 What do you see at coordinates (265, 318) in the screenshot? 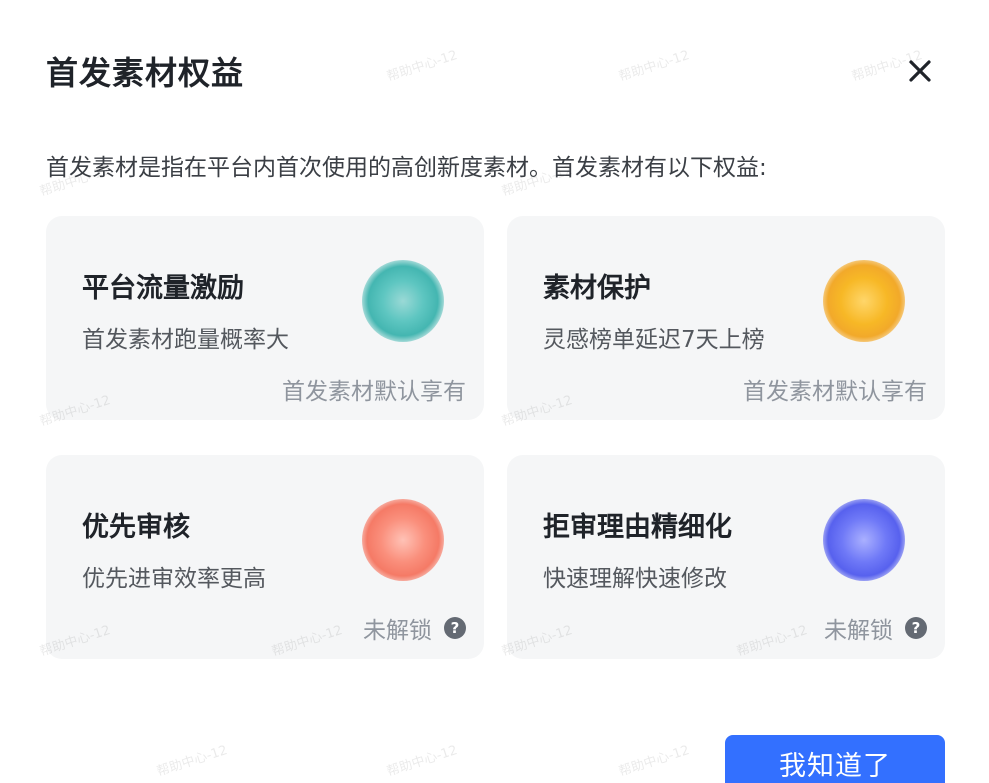
I see `benefit-card-traffic: 平台流量激励 首发素材跑量概率大 首发素材默认享有` at bounding box center [265, 318].